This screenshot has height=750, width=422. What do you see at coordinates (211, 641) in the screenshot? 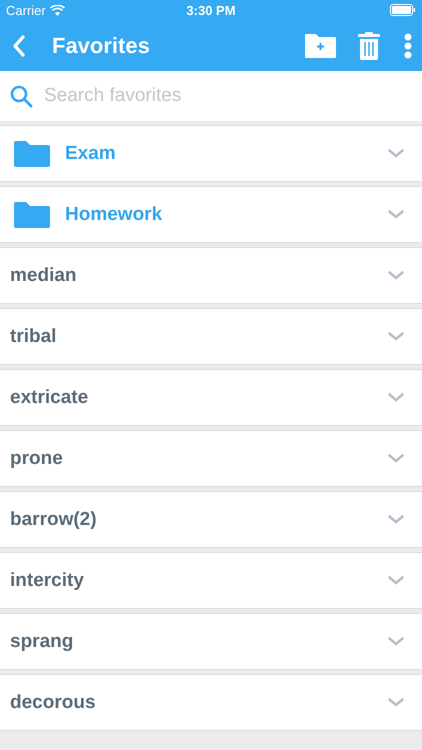
I see `word-row: sprang` at bounding box center [211, 641].